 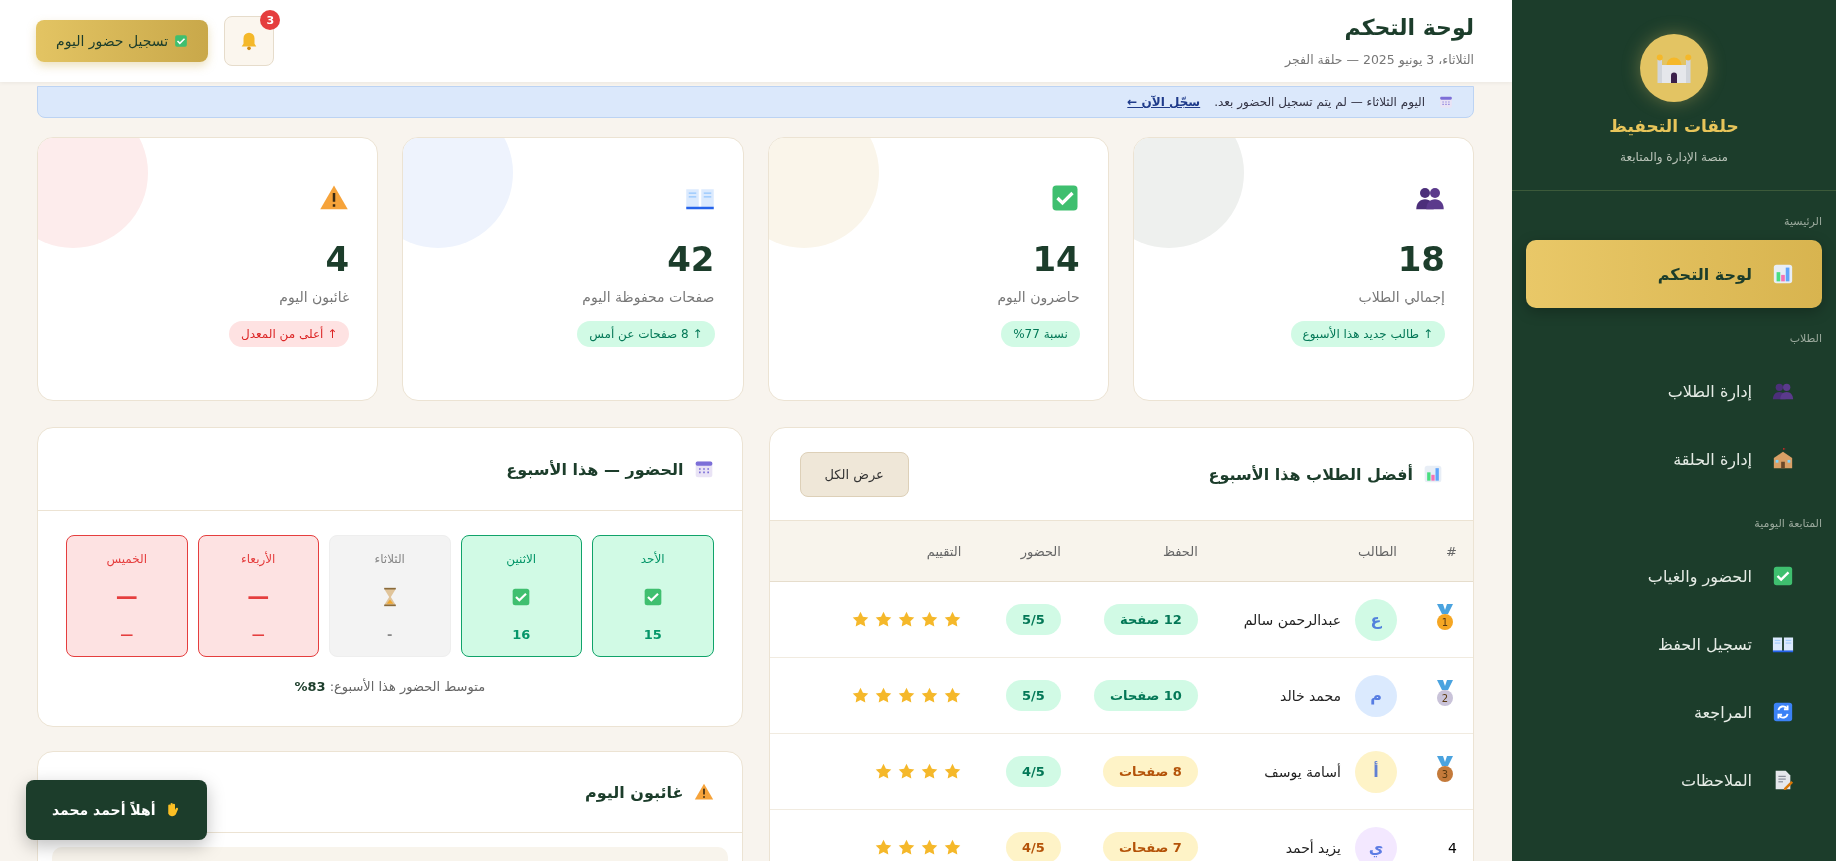 What do you see at coordinates (1146, 695) in the screenshot?
I see `memorized-badge: 10 صفحات` at bounding box center [1146, 695].